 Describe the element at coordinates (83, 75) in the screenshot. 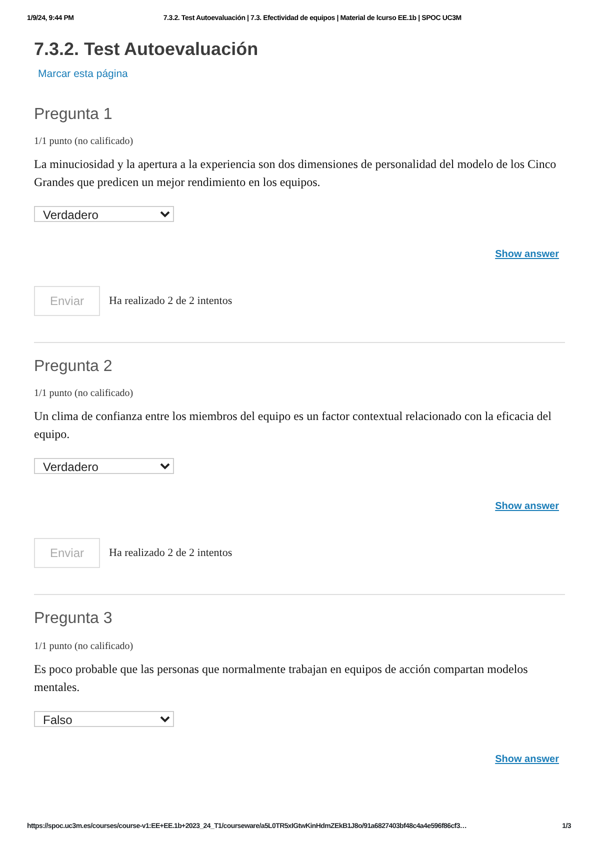

I see `bookmark-link: Marcar esta página` at that location.